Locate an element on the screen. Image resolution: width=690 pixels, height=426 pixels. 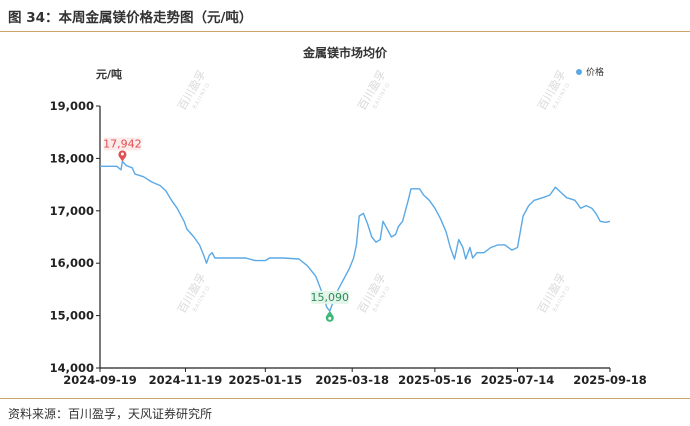
min-marker-dot is located at coordinates (330, 318).